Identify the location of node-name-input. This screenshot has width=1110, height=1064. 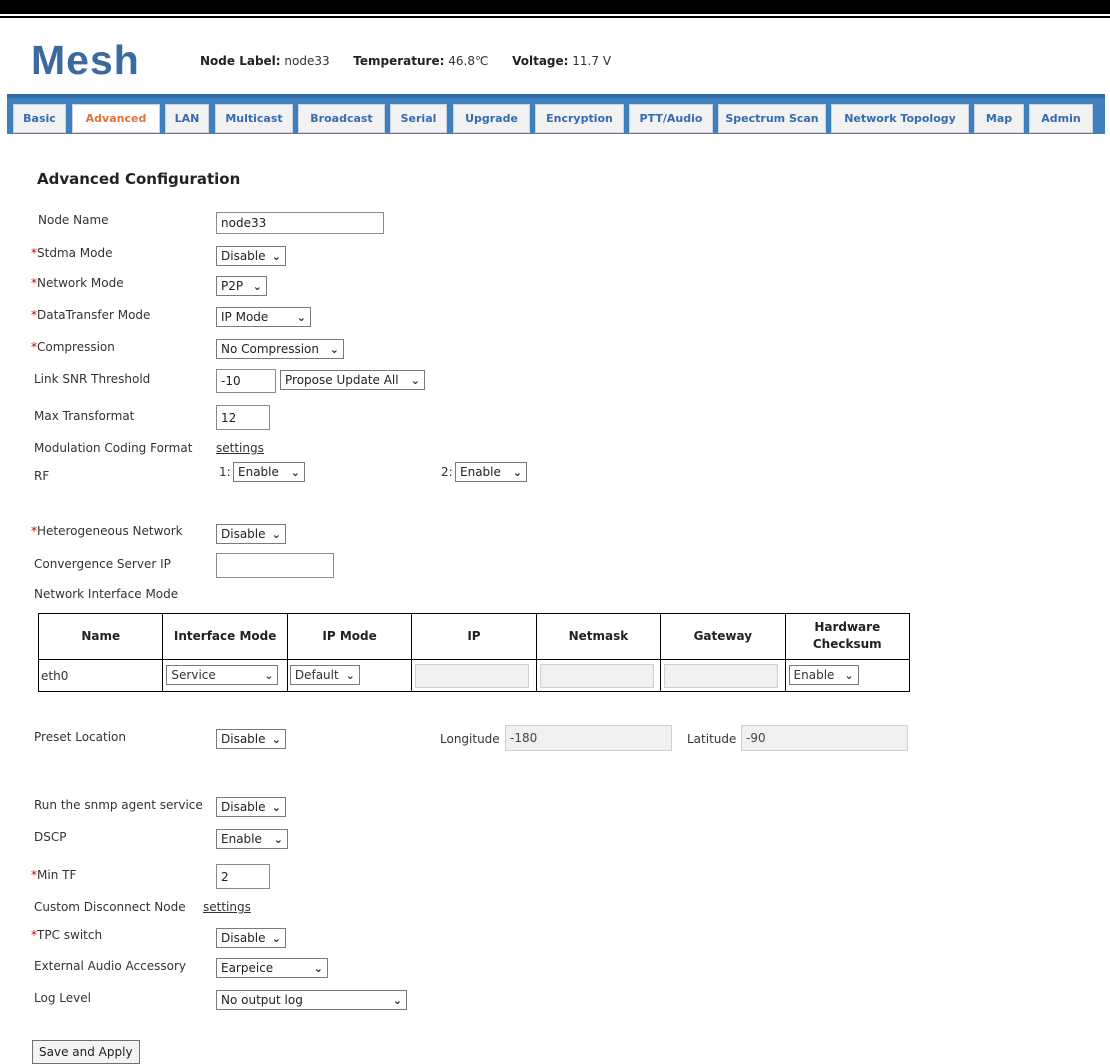
(300, 223).